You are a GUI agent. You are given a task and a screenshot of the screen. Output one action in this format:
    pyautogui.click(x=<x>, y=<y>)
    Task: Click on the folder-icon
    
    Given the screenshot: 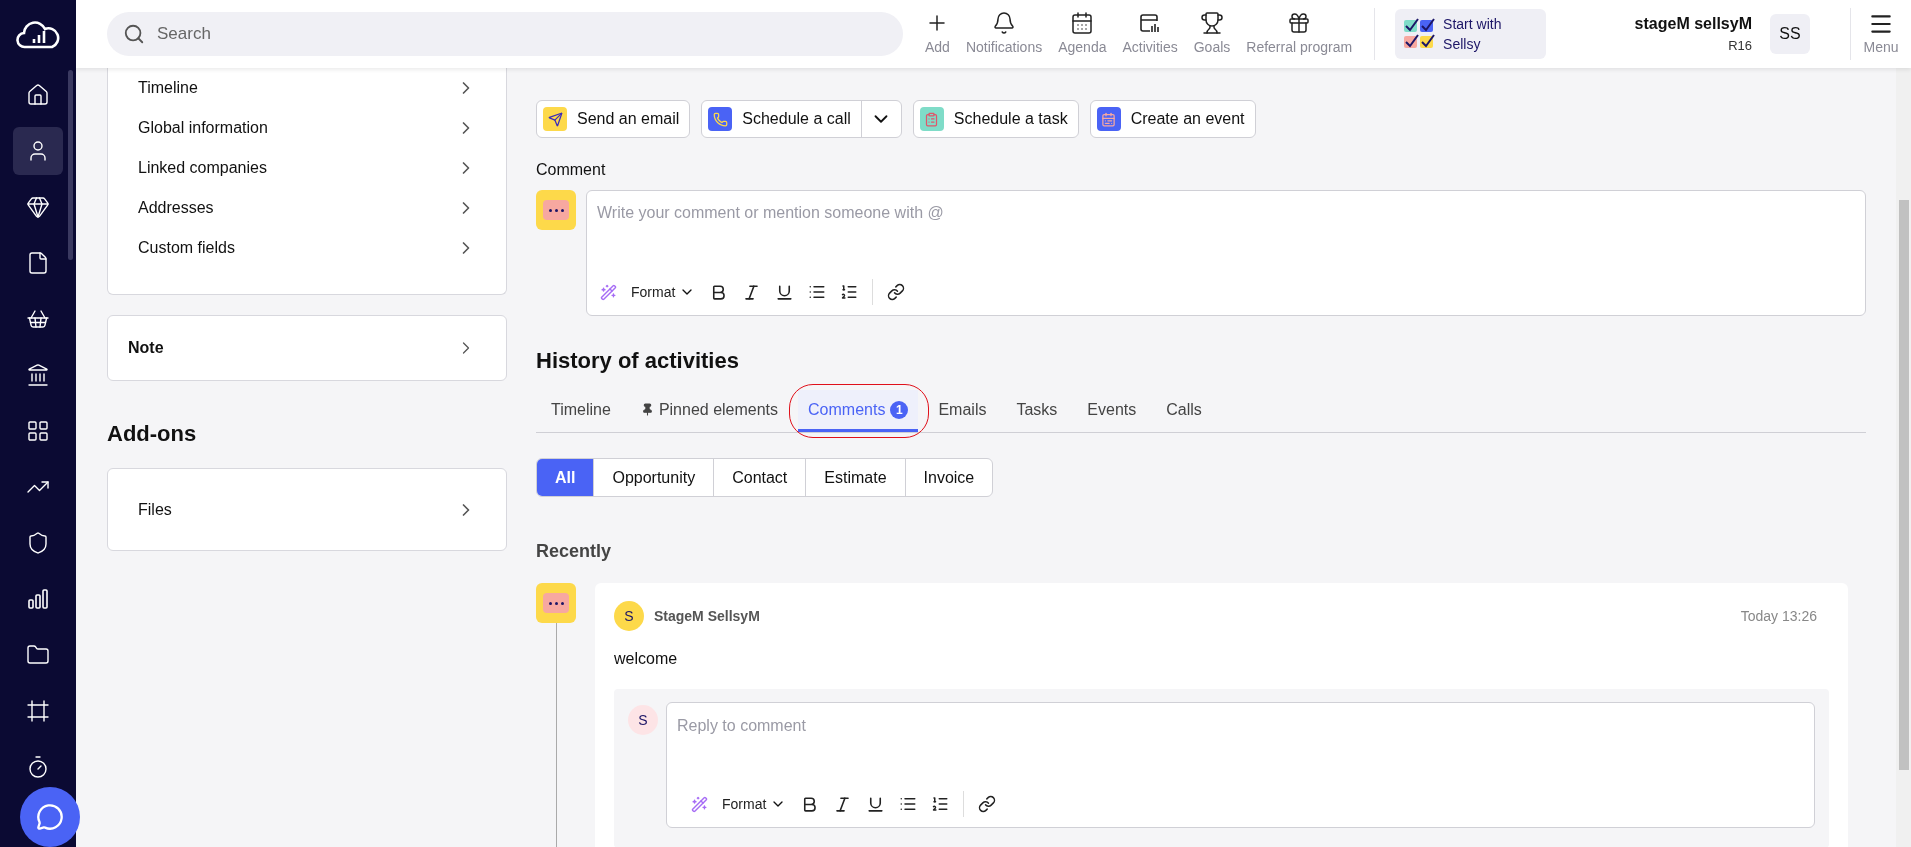 What is the action you would take?
    pyautogui.click(x=38, y=655)
    